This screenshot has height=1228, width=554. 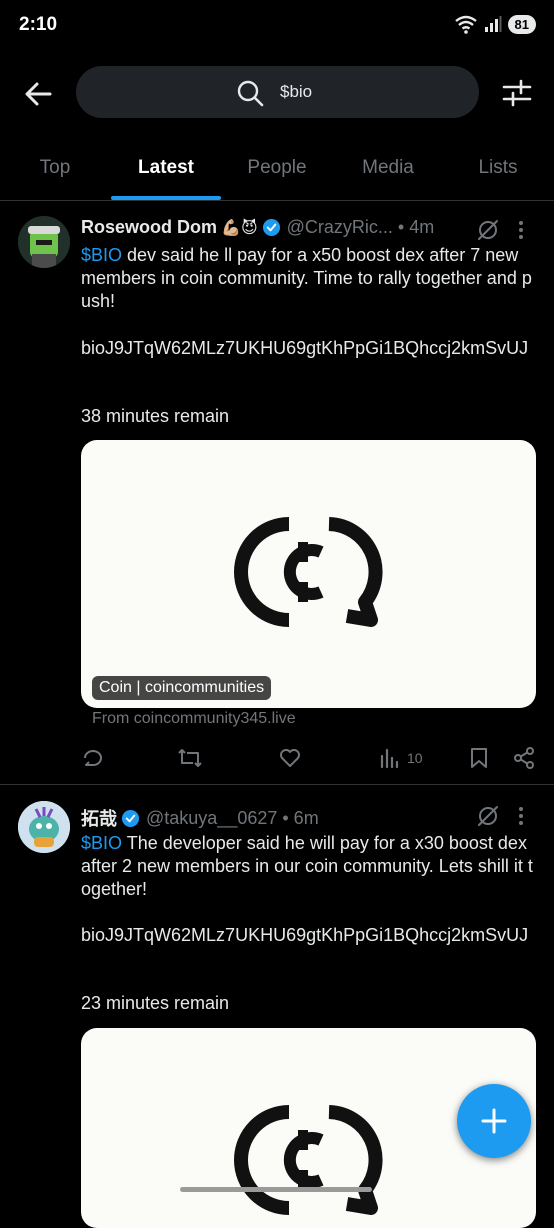 I want to click on status-time: 2:10, so click(x=38, y=24).